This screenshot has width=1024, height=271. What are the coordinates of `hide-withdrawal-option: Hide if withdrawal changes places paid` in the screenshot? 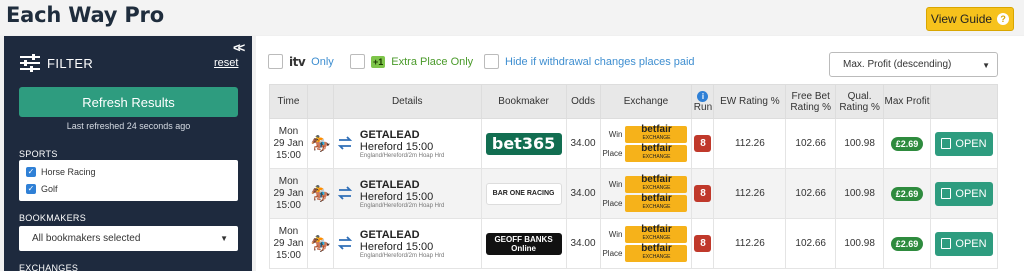 It's located at (589, 61).